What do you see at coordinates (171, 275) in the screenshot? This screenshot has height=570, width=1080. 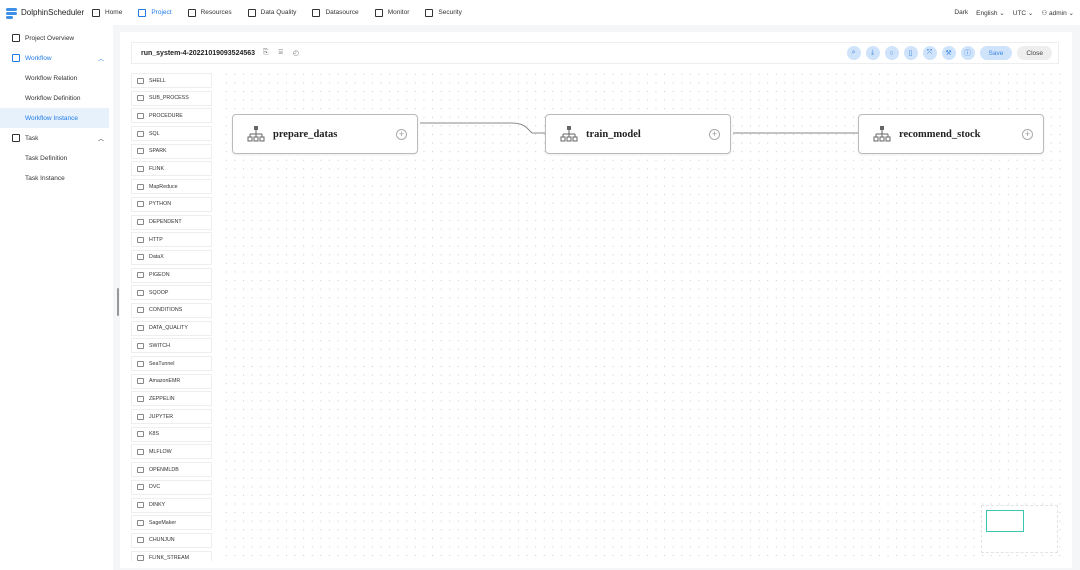 I see `task-type-item: PIGEON` at bounding box center [171, 275].